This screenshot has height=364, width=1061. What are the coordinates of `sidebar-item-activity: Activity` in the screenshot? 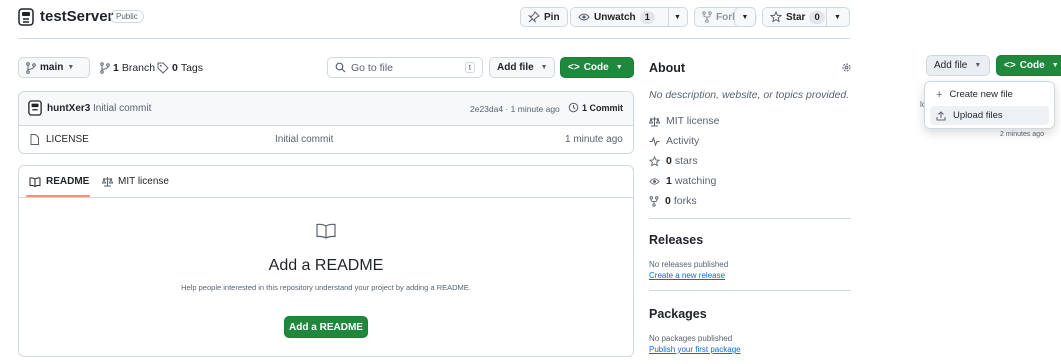 It's located at (674, 141).